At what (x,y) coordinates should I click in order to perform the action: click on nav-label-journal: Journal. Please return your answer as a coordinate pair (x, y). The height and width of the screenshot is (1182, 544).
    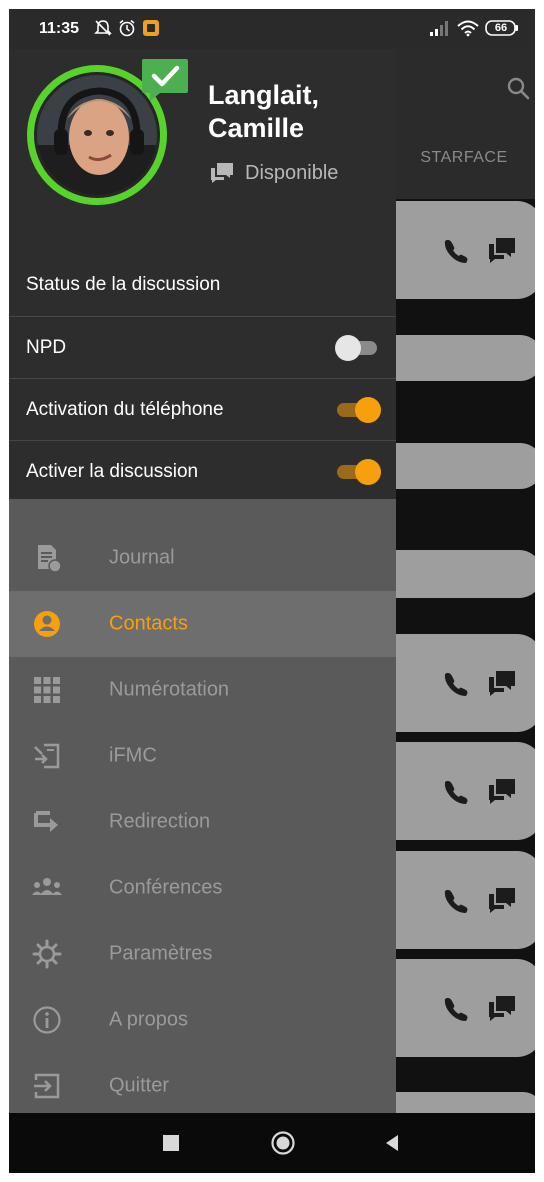
    Looking at the image, I should click on (142, 557).